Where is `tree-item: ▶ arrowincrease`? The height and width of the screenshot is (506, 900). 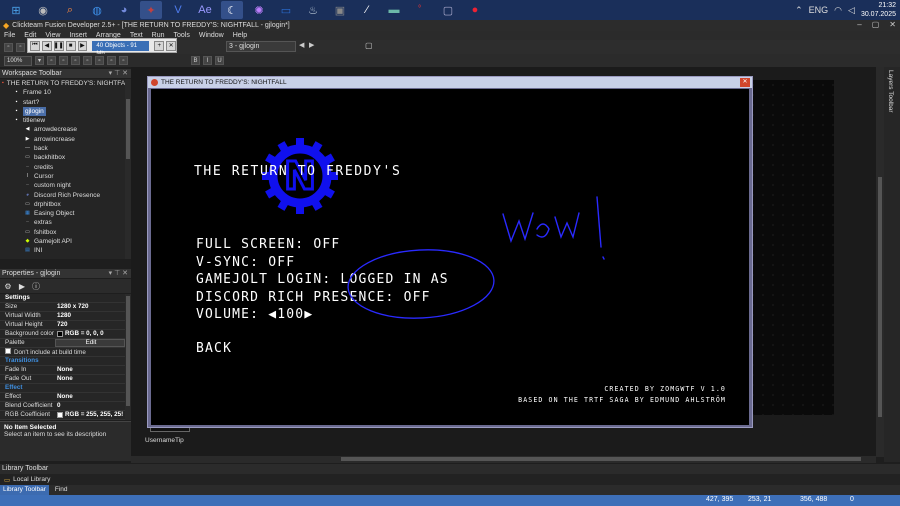 tree-item: ▶ arrowincrease is located at coordinates (62, 139).